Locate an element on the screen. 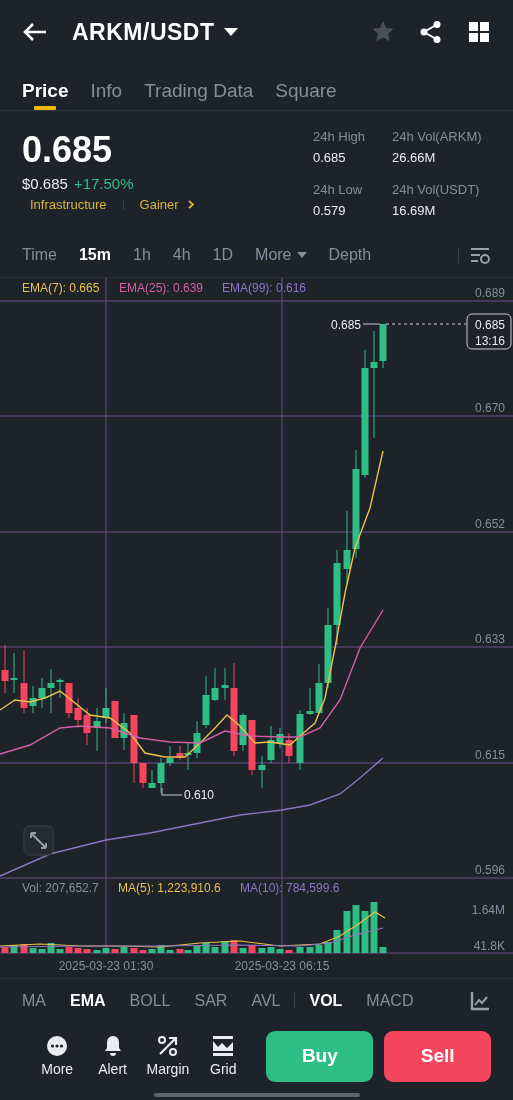 The image size is (513, 1100). more-icon is located at coordinates (57, 1046).